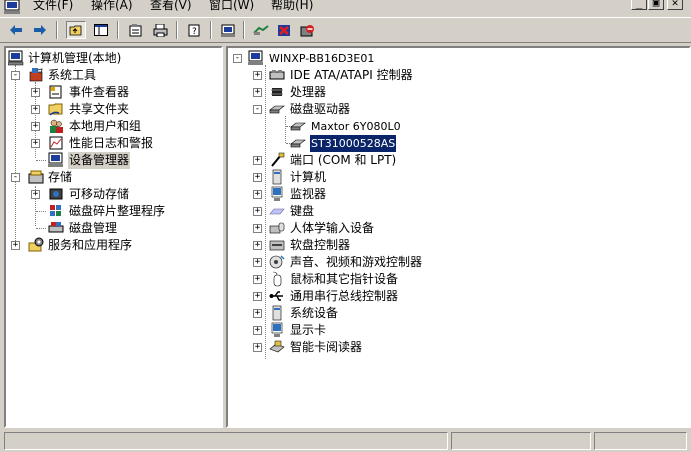 Image resolution: width=691 pixels, height=452 pixels. What do you see at coordinates (292, 7) in the screenshot?
I see `menu-help: 帮助(H)` at bounding box center [292, 7].